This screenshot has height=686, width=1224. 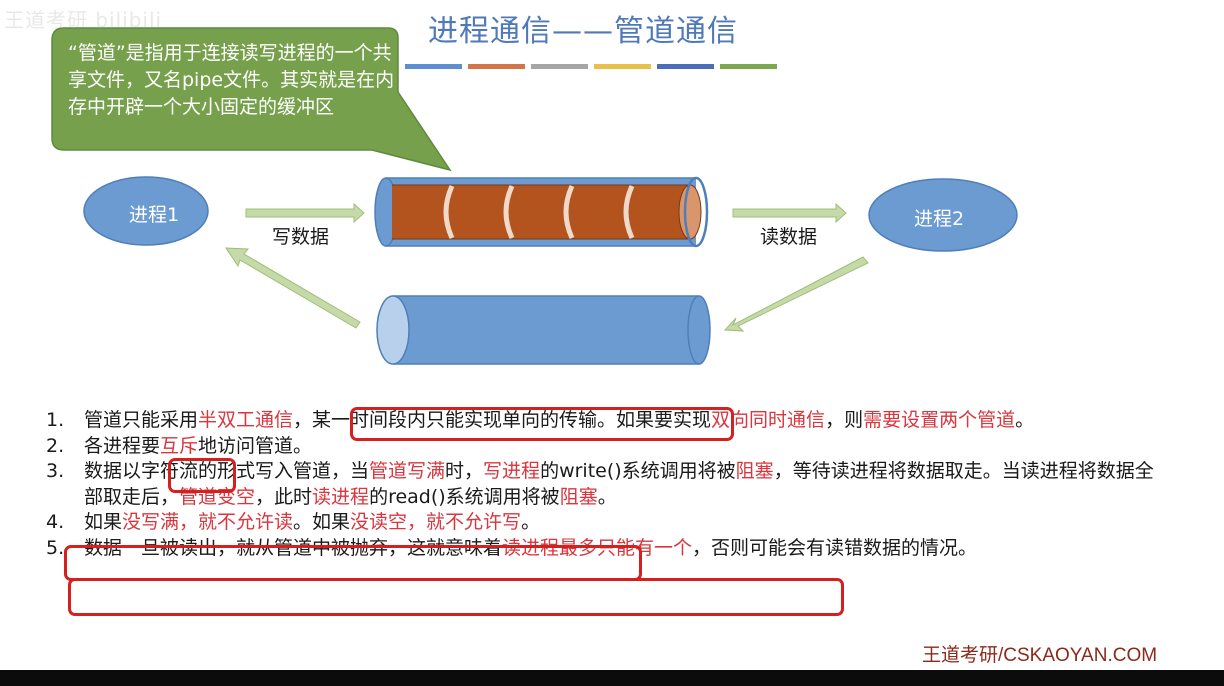 I want to click on emphasis-text: 互斥, so click(x=179, y=445).